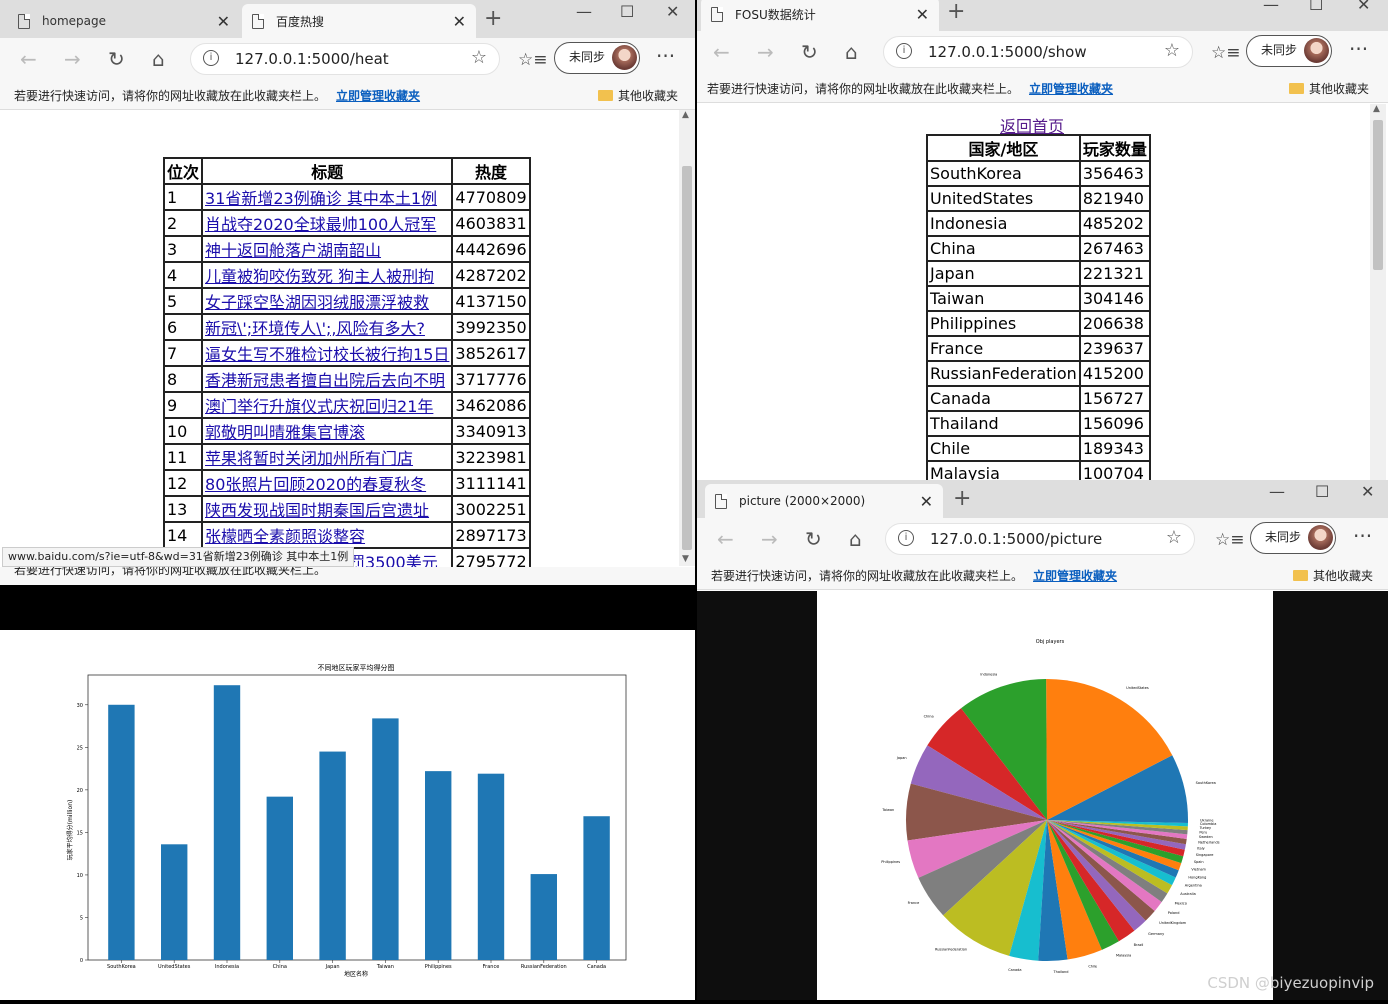 This screenshot has width=1388, height=1004. I want to click on heat-cell: 3852617, so click(491, 353).